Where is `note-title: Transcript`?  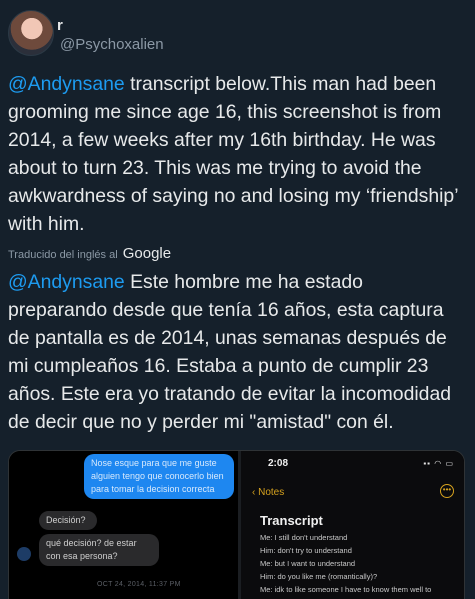
note-title: Transcript is located at coordinates (291, 520).